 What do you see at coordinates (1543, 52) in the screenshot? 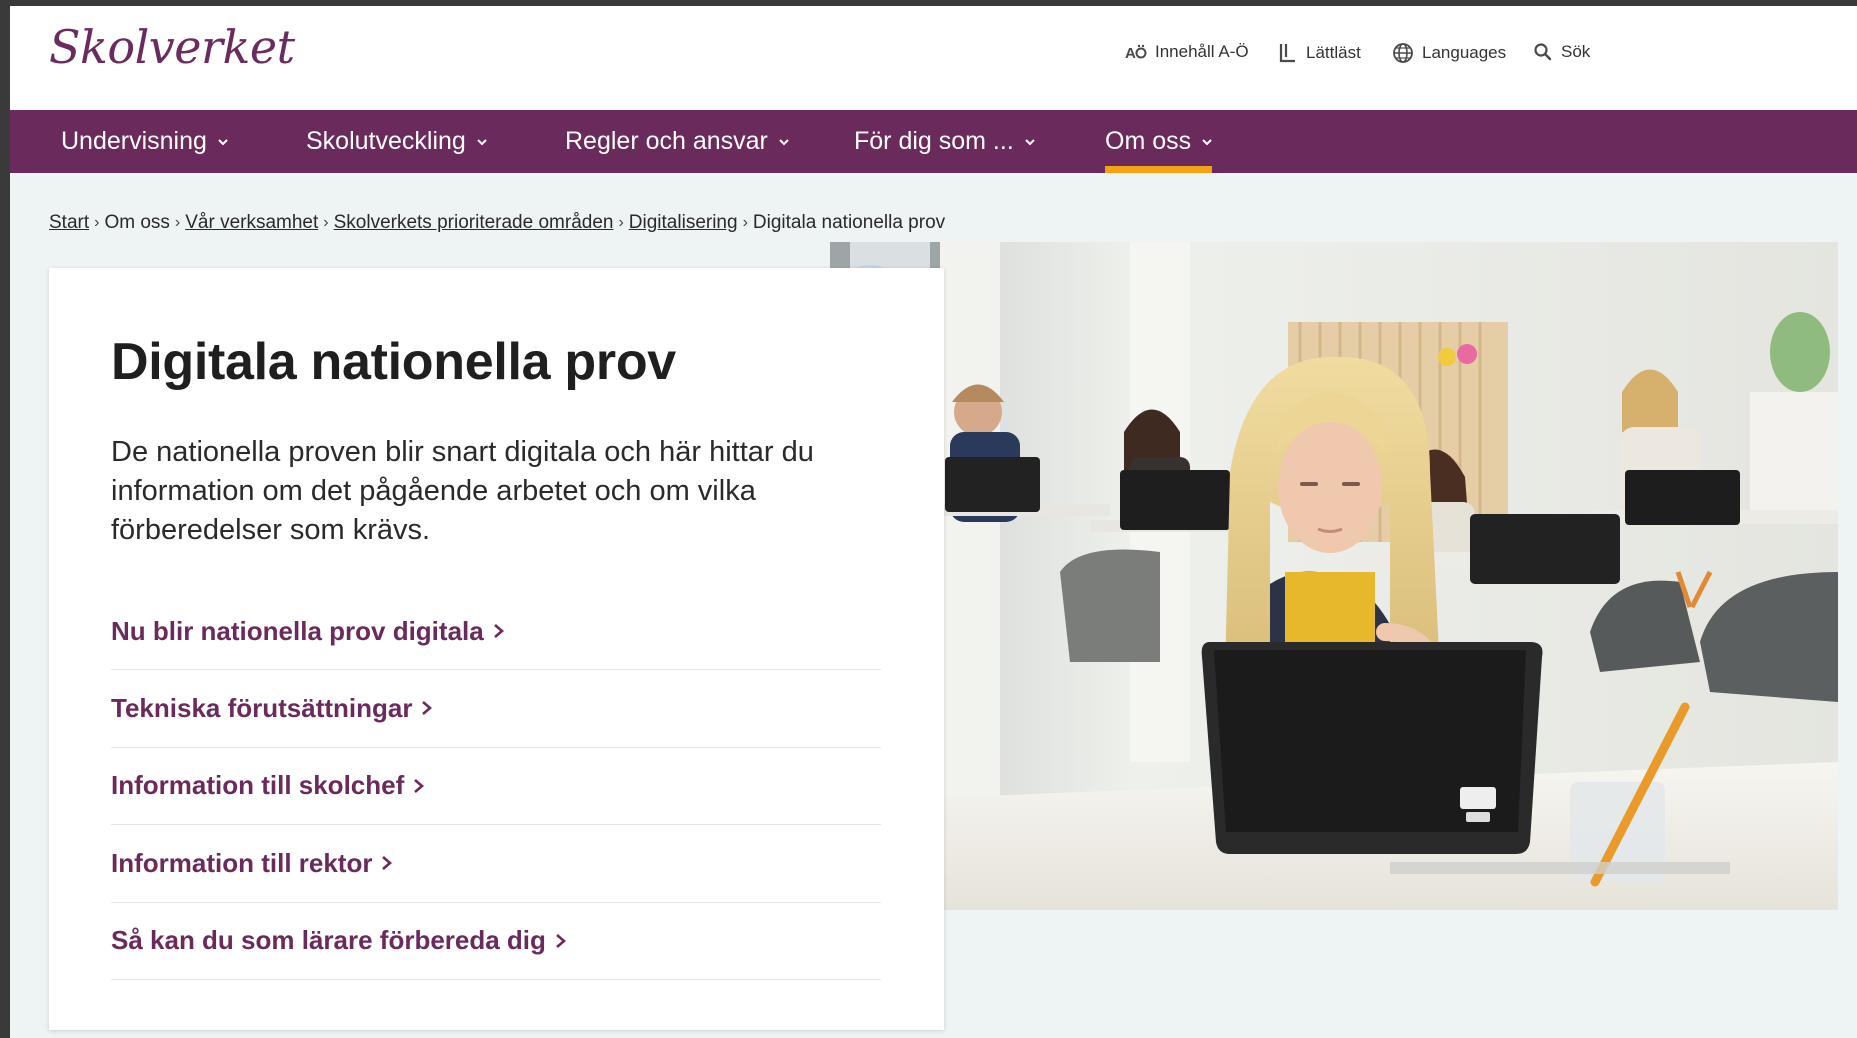
I see `search-icon` at bounding box center [1543, 52].